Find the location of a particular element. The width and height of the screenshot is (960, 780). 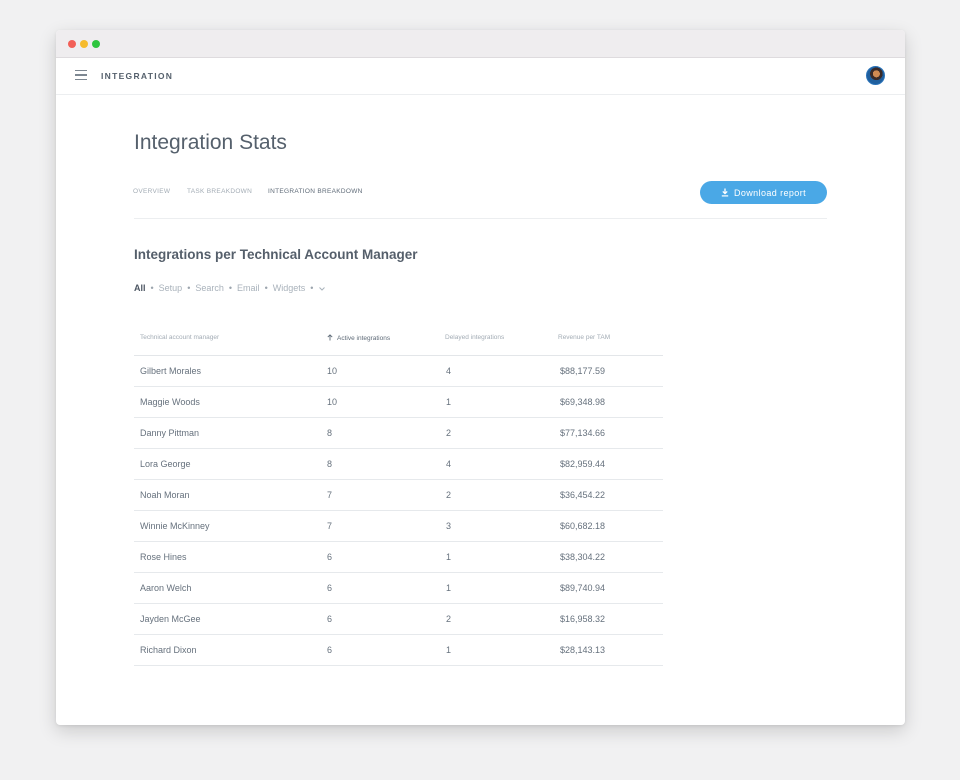

revenue-cell: $60,682.18 is located at coordinates (583, 526).